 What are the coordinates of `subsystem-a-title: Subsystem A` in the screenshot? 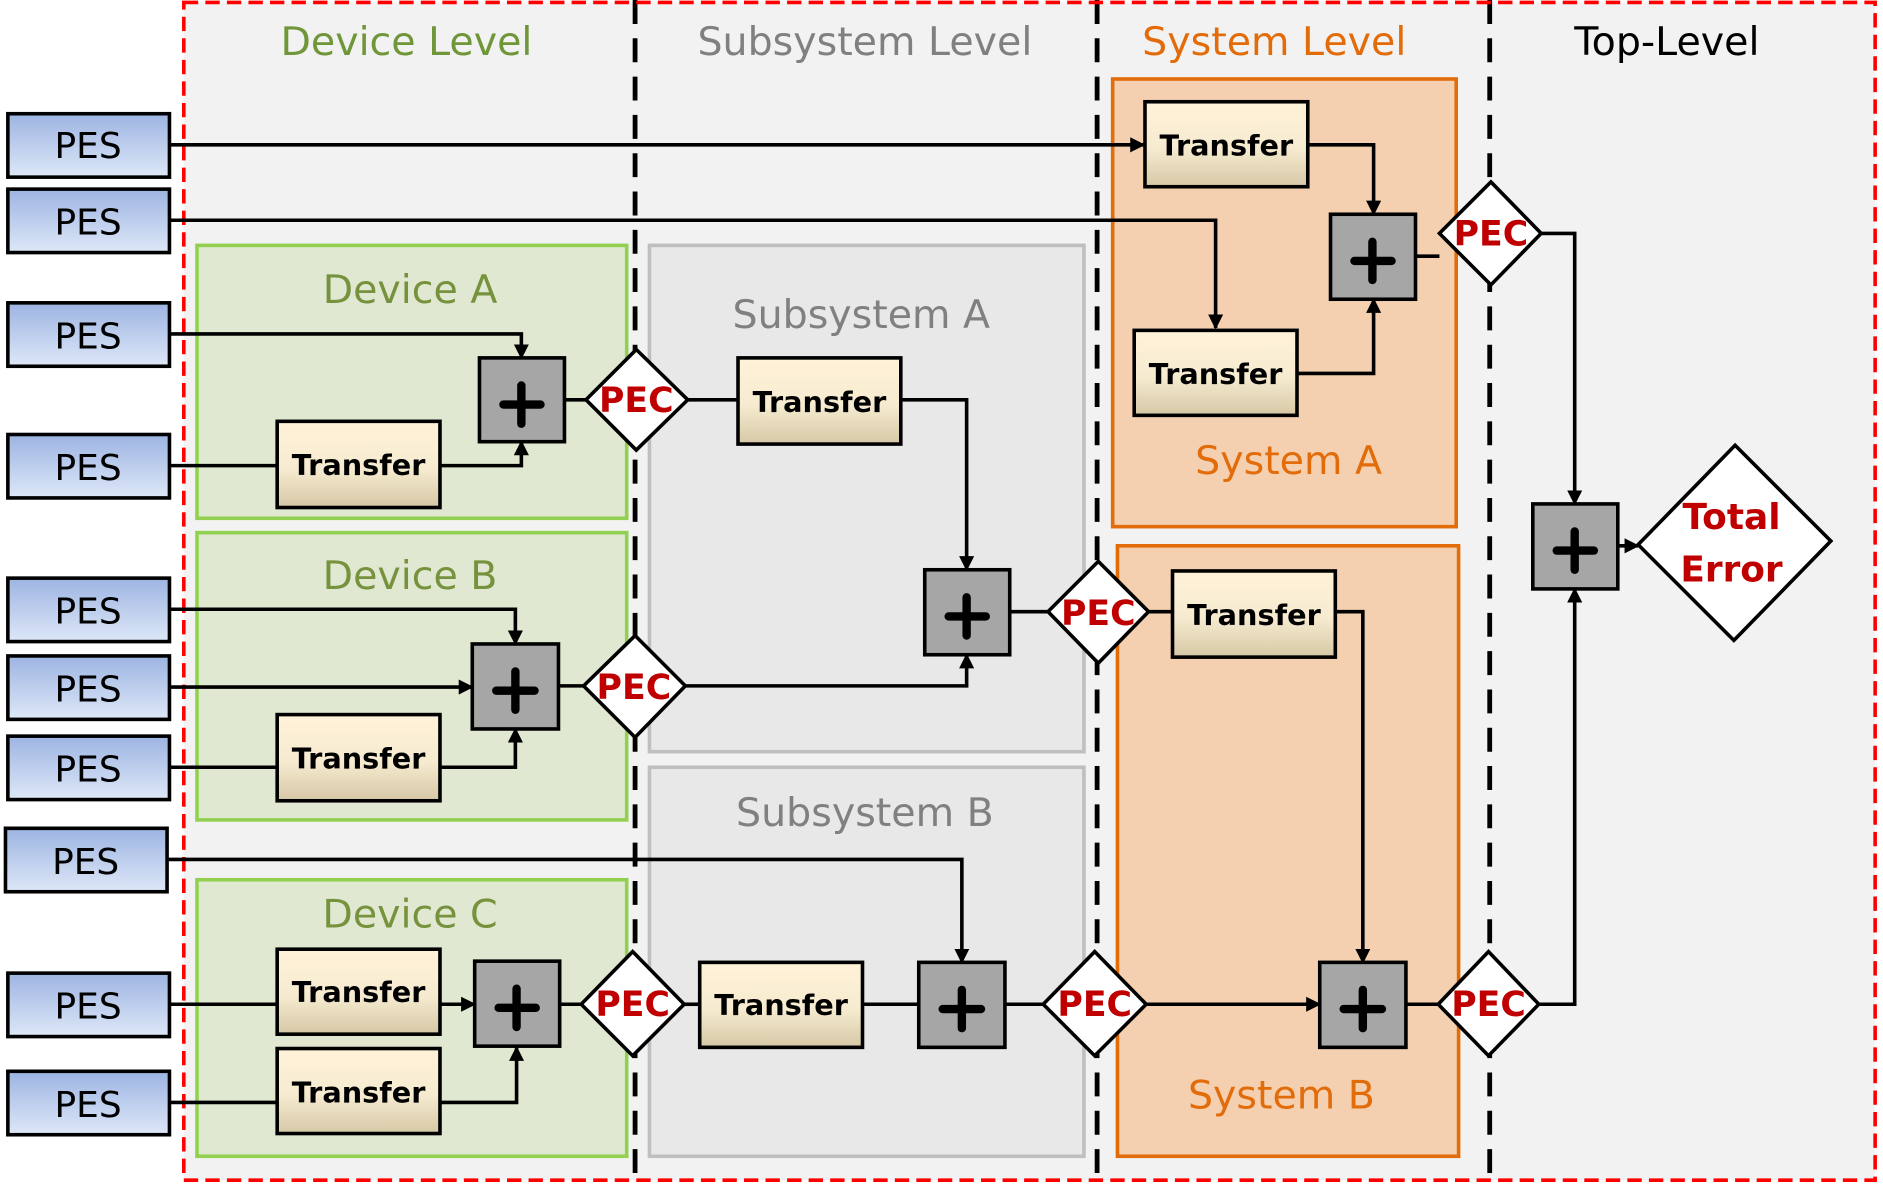 It's located at (862, 315).